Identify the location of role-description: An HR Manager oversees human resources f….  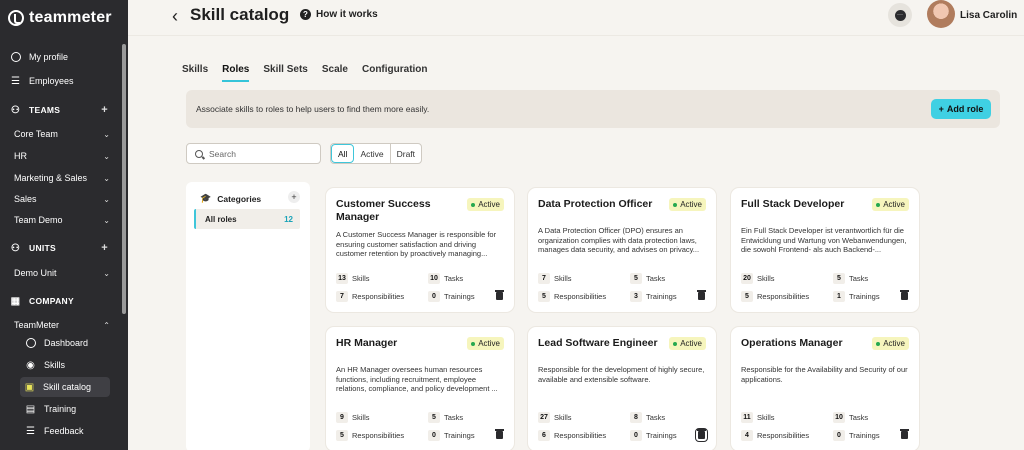
(417, 379).